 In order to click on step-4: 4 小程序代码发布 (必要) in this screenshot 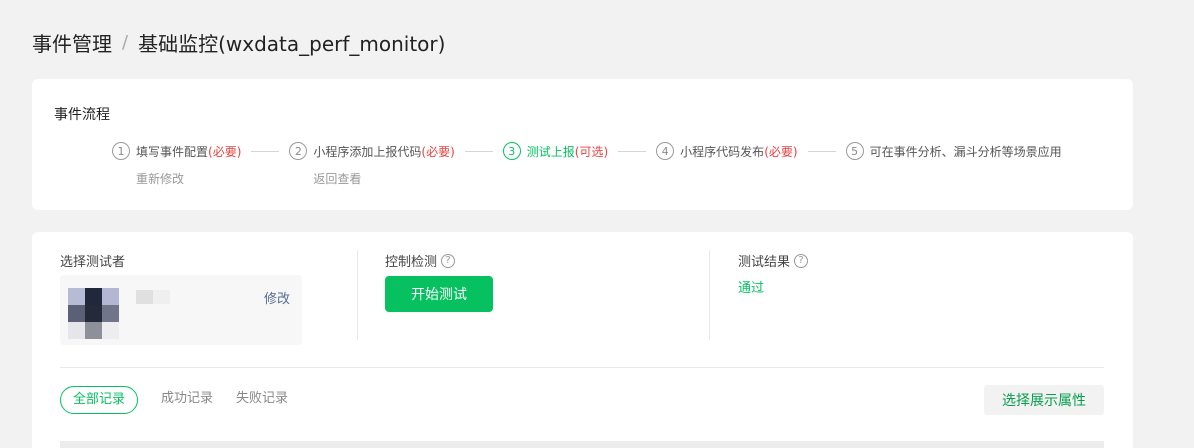, I will do `click(727, 151)`.